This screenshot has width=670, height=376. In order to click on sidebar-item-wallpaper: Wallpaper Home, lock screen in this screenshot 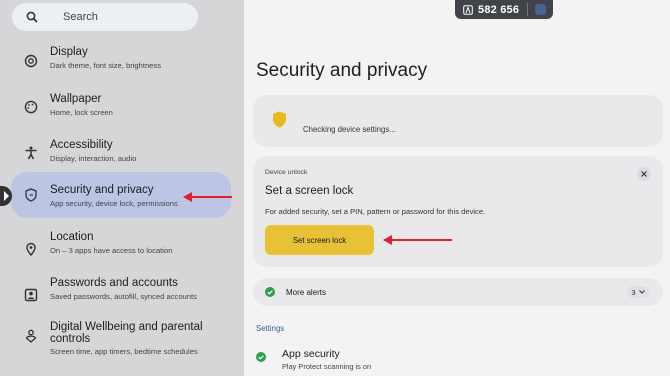, I will do `click(121, 107)`.